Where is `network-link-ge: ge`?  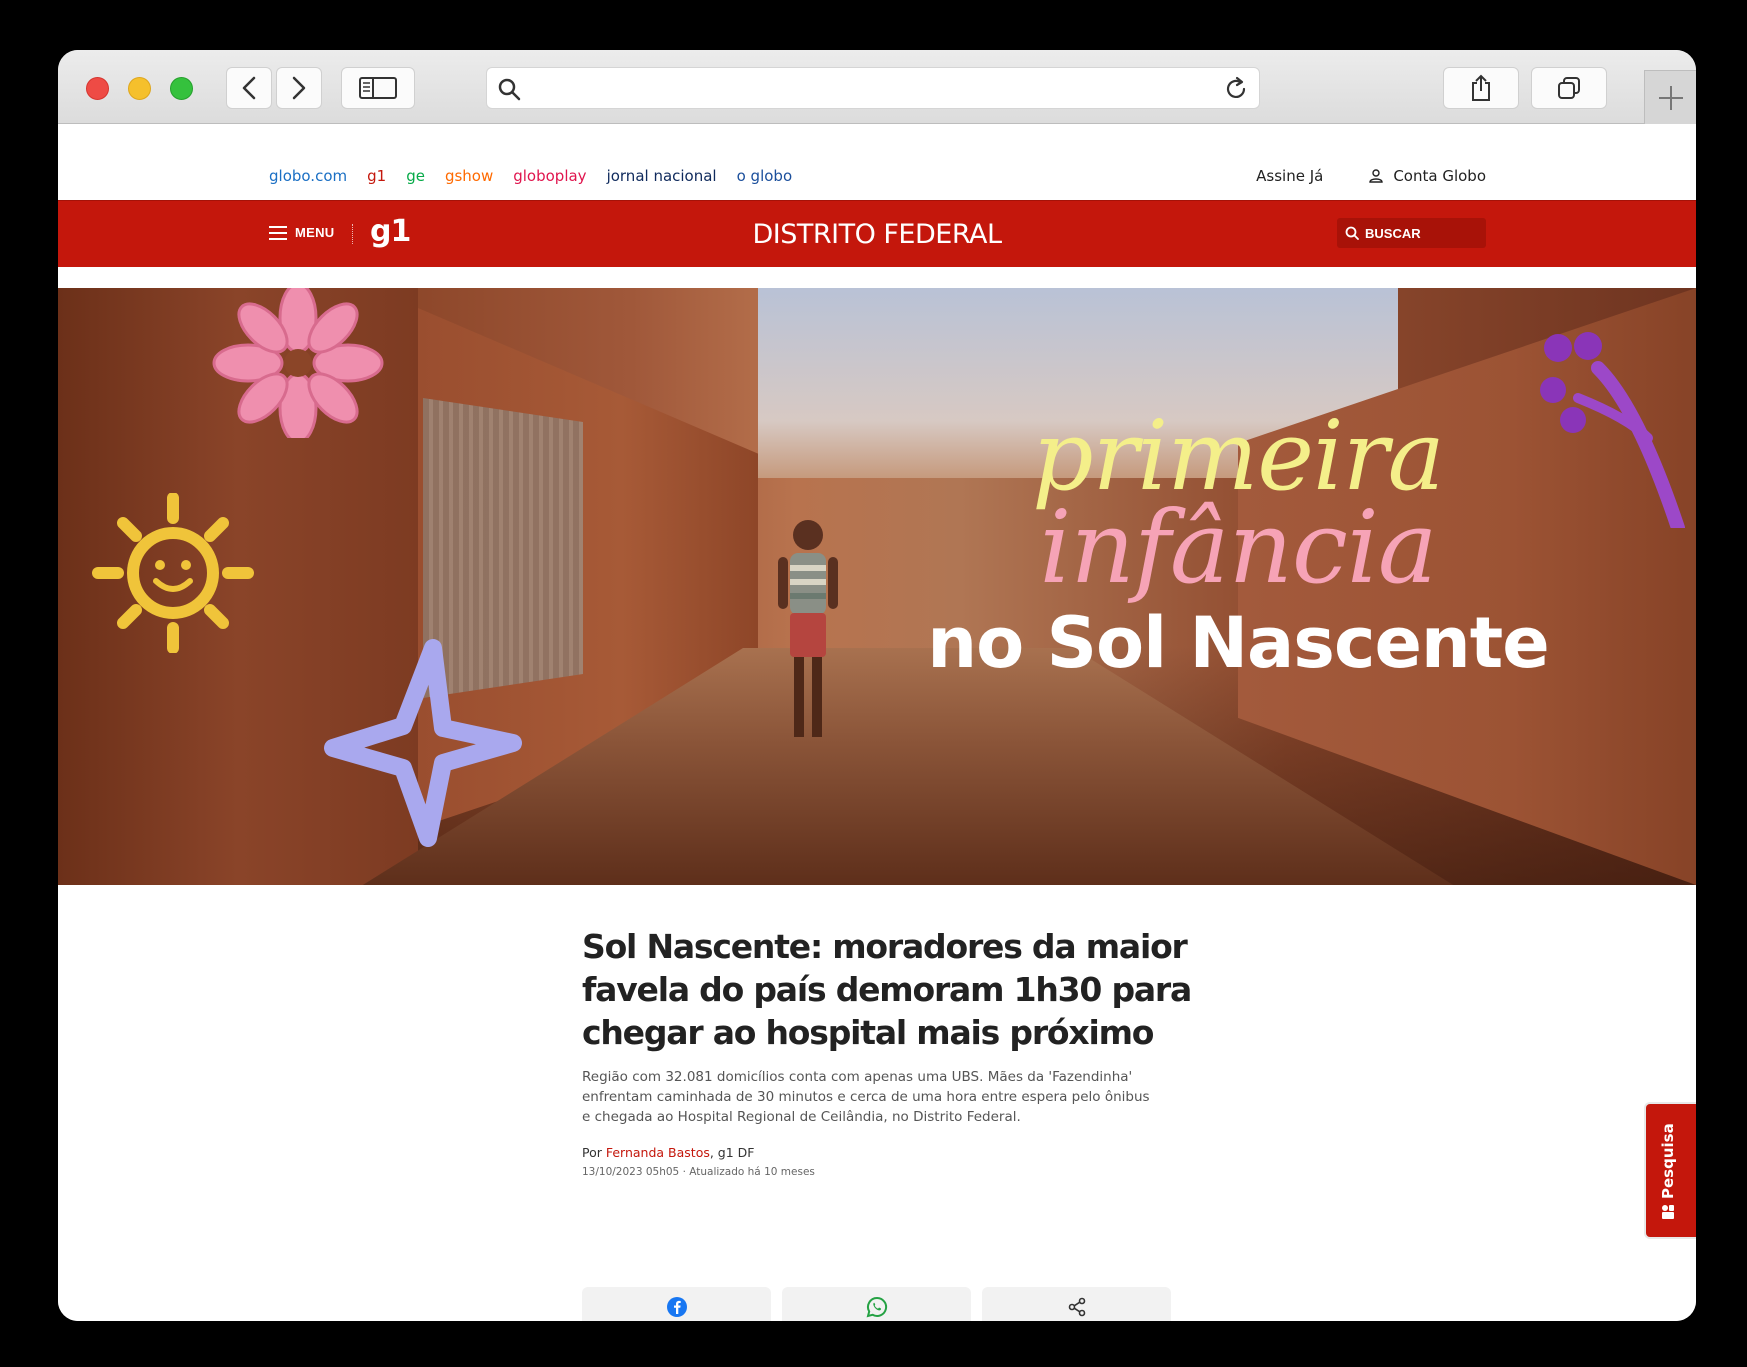
network-link-ge: ge is located at coordinates (415, 176).